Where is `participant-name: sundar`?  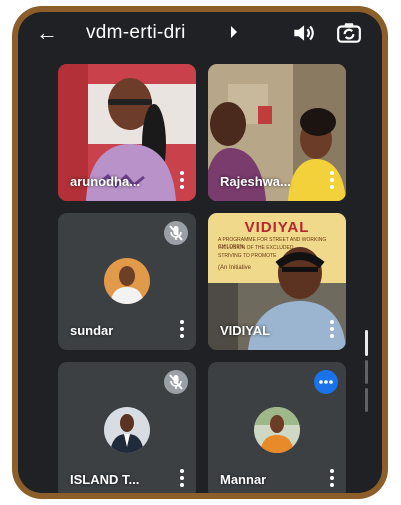 participant-name: sundar is located at coordinates (92, 330).